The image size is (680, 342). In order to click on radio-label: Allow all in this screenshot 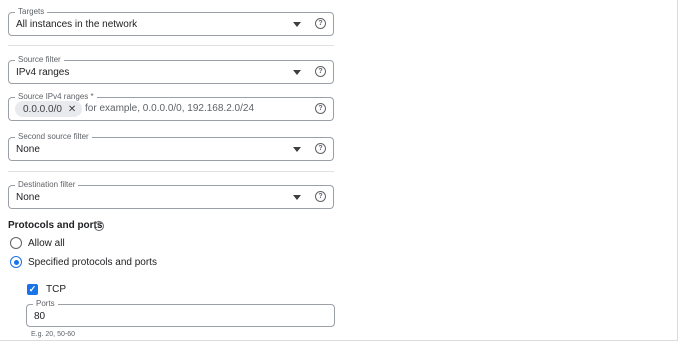, I will do `click(46, 243)`.